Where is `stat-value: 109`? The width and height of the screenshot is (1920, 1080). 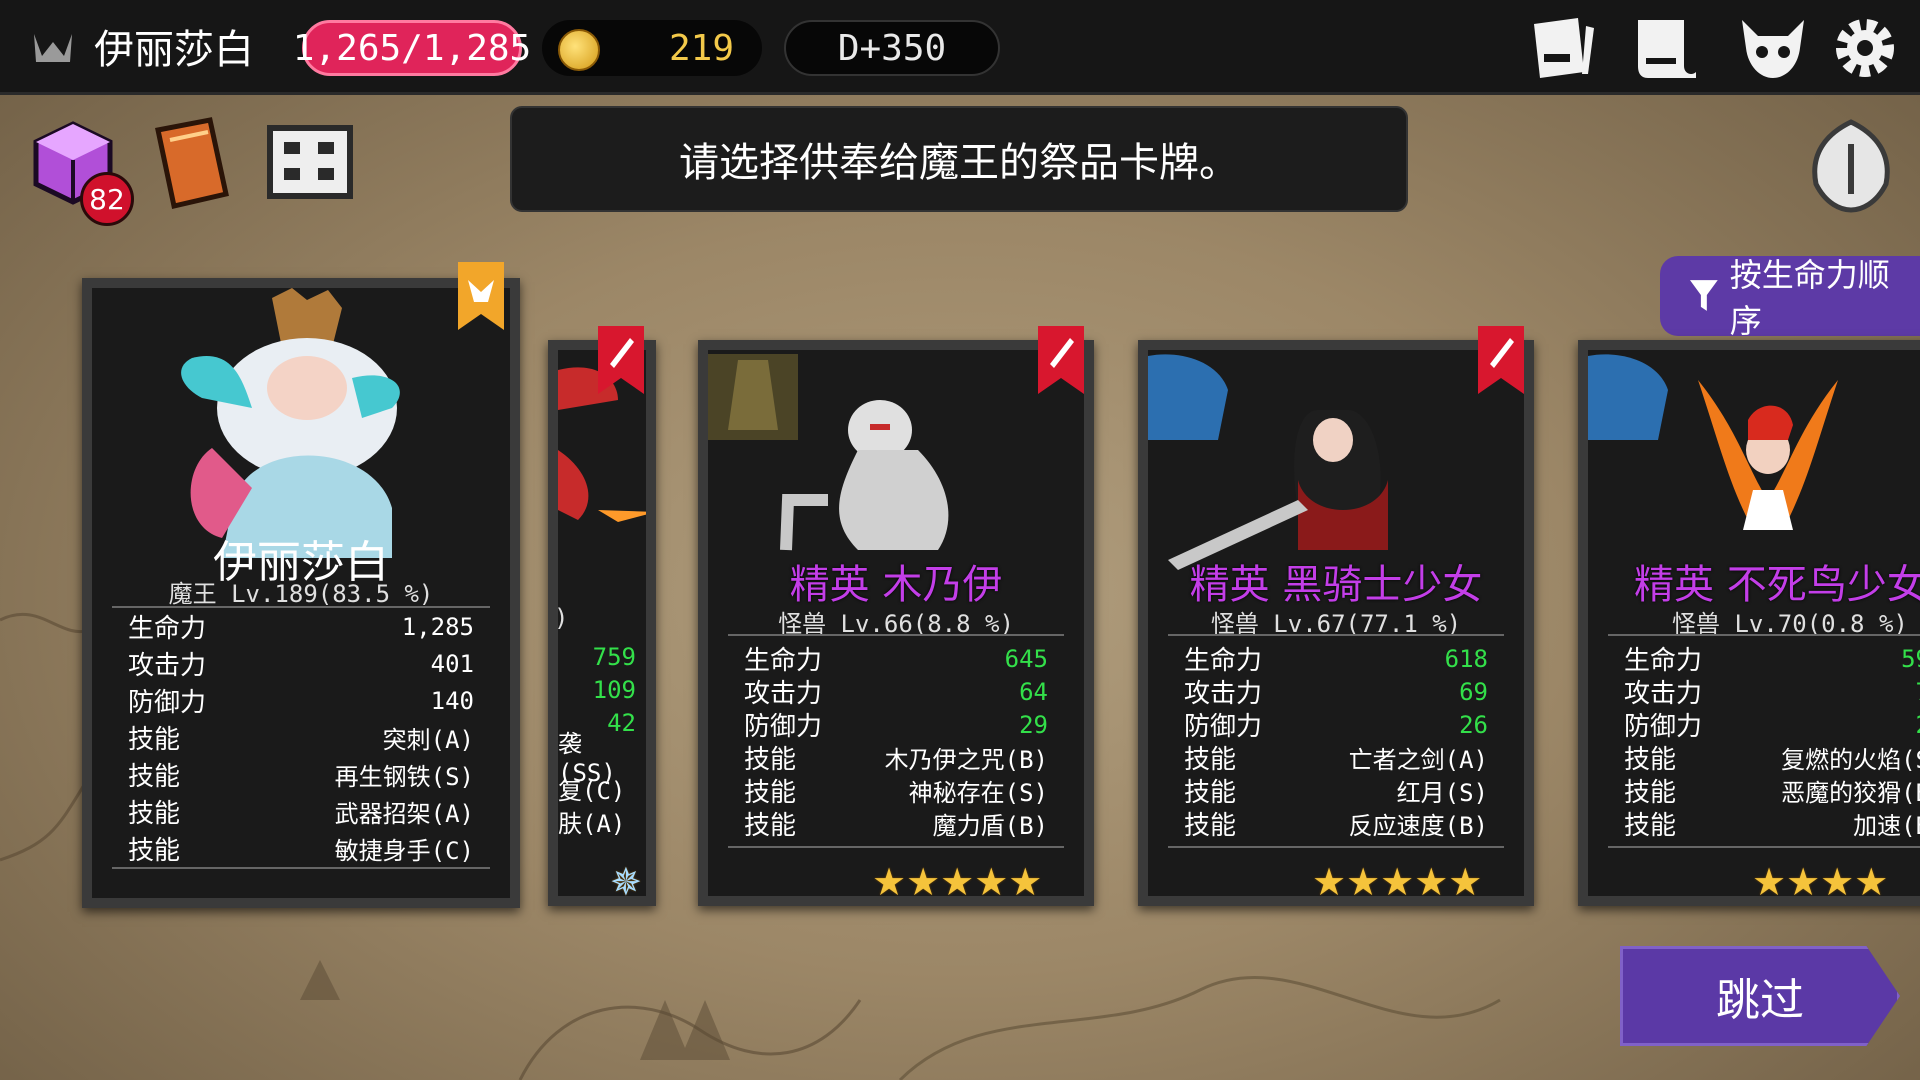
stat-value: 109 is located at coordinates (614, 689).